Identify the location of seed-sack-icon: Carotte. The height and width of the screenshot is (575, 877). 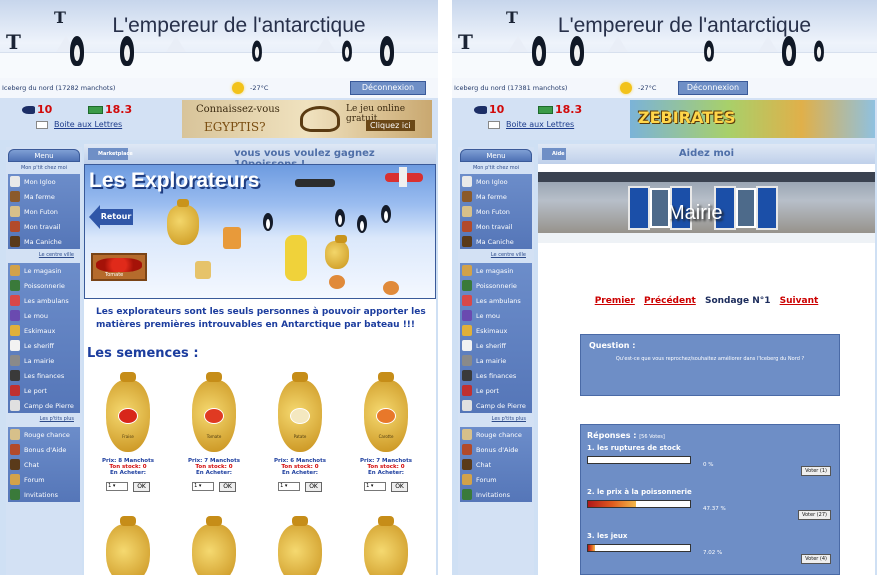
(386, 412).